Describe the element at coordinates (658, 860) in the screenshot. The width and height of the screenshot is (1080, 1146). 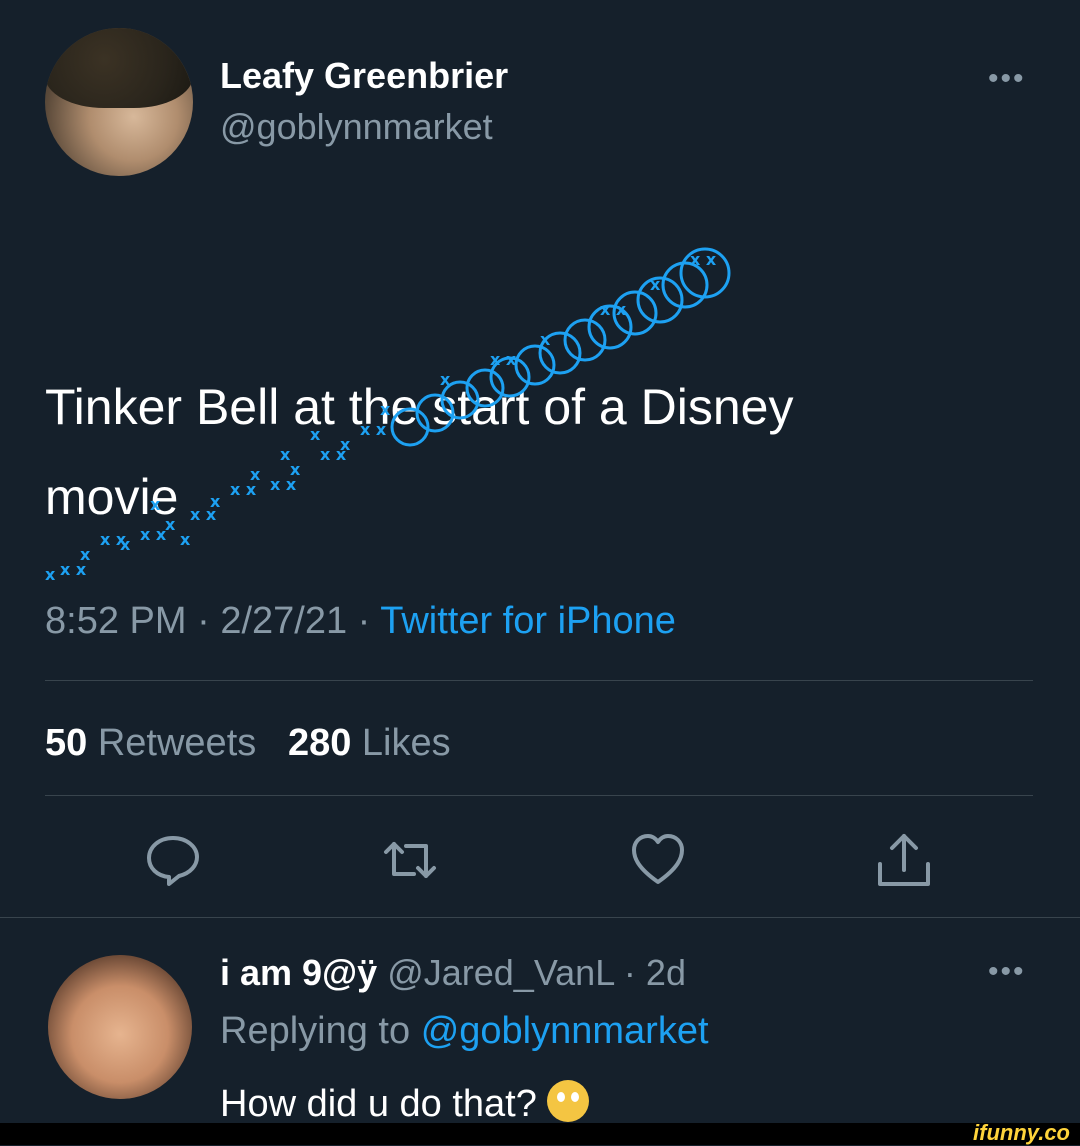
I see `like-icon` at that location.